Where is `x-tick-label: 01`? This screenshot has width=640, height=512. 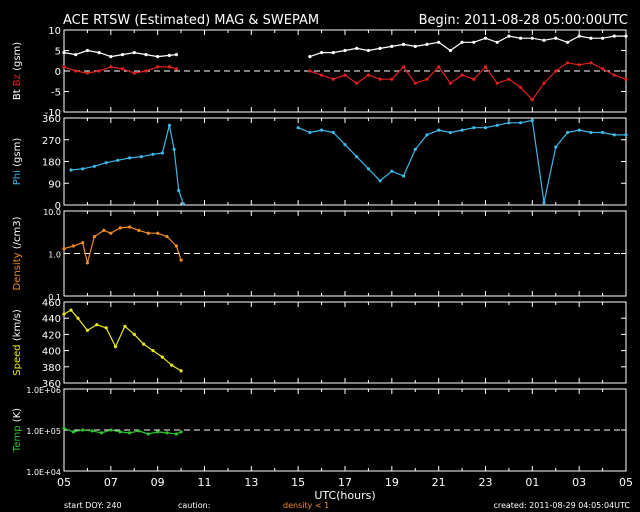
x-tick-label: 01 is located at coordinates (532, 482).